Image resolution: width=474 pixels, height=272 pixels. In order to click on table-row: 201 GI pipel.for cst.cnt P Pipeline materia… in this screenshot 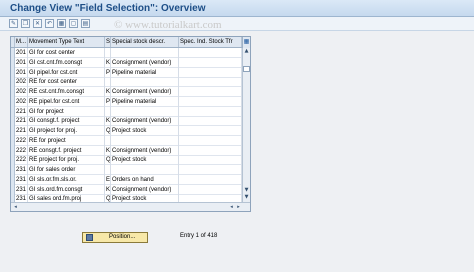, I will do `click(126, 72)`.